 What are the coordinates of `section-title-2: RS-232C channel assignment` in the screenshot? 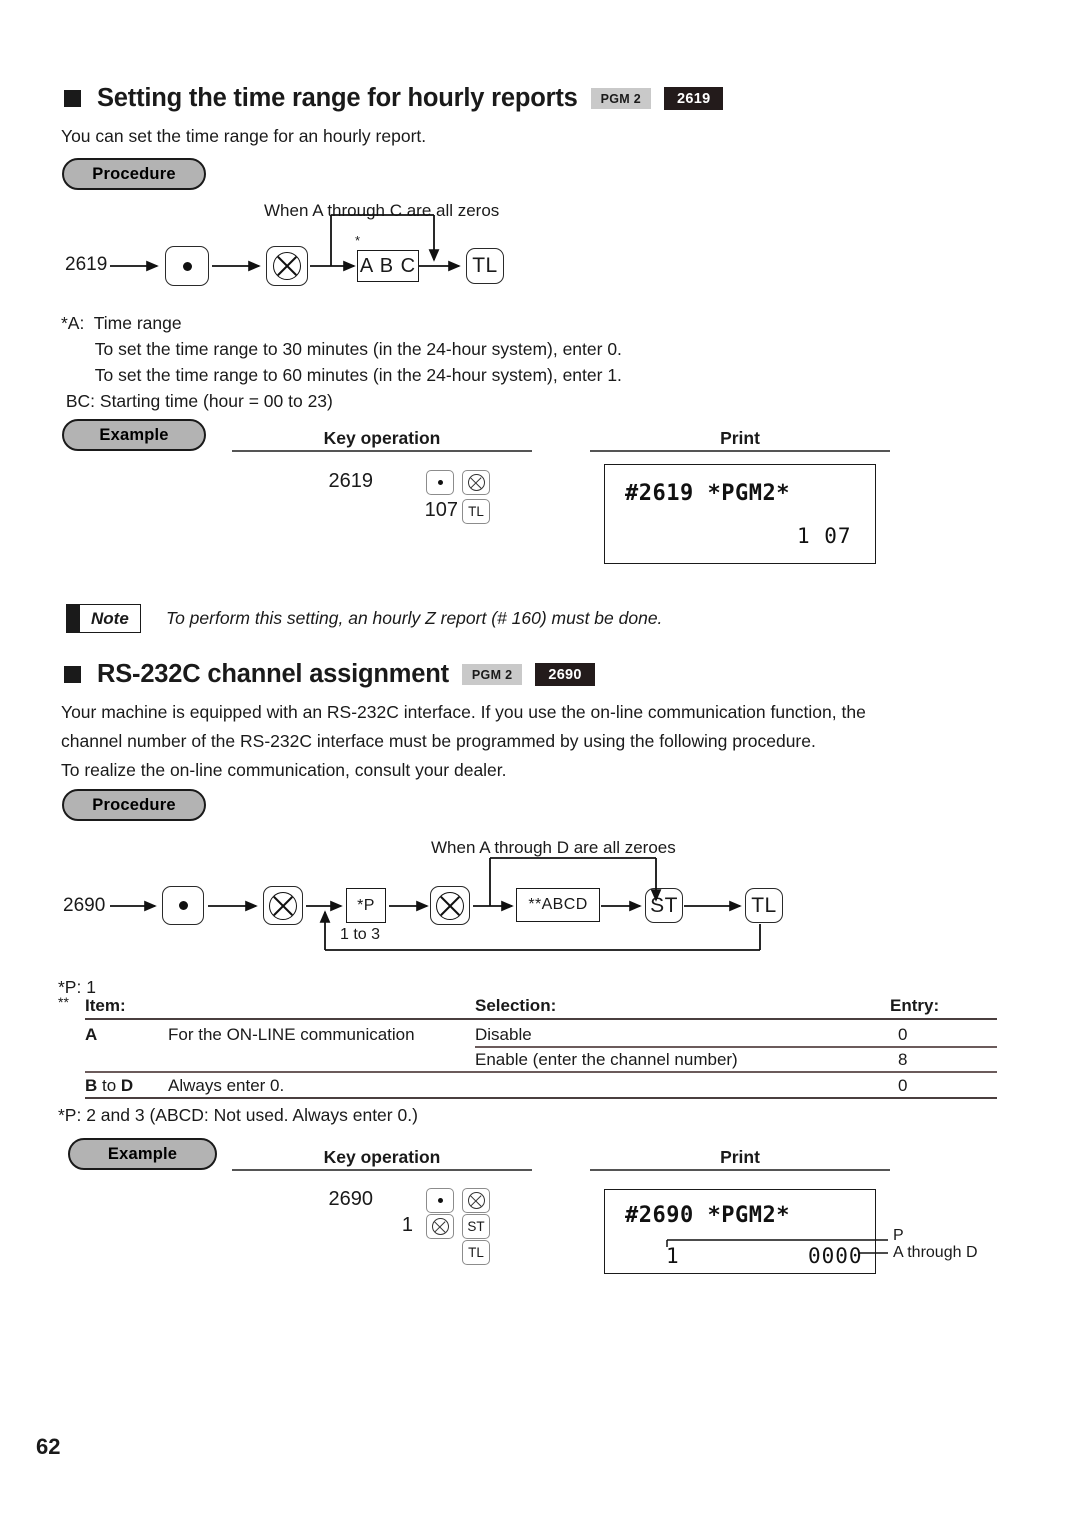 It's located at (273, 674).